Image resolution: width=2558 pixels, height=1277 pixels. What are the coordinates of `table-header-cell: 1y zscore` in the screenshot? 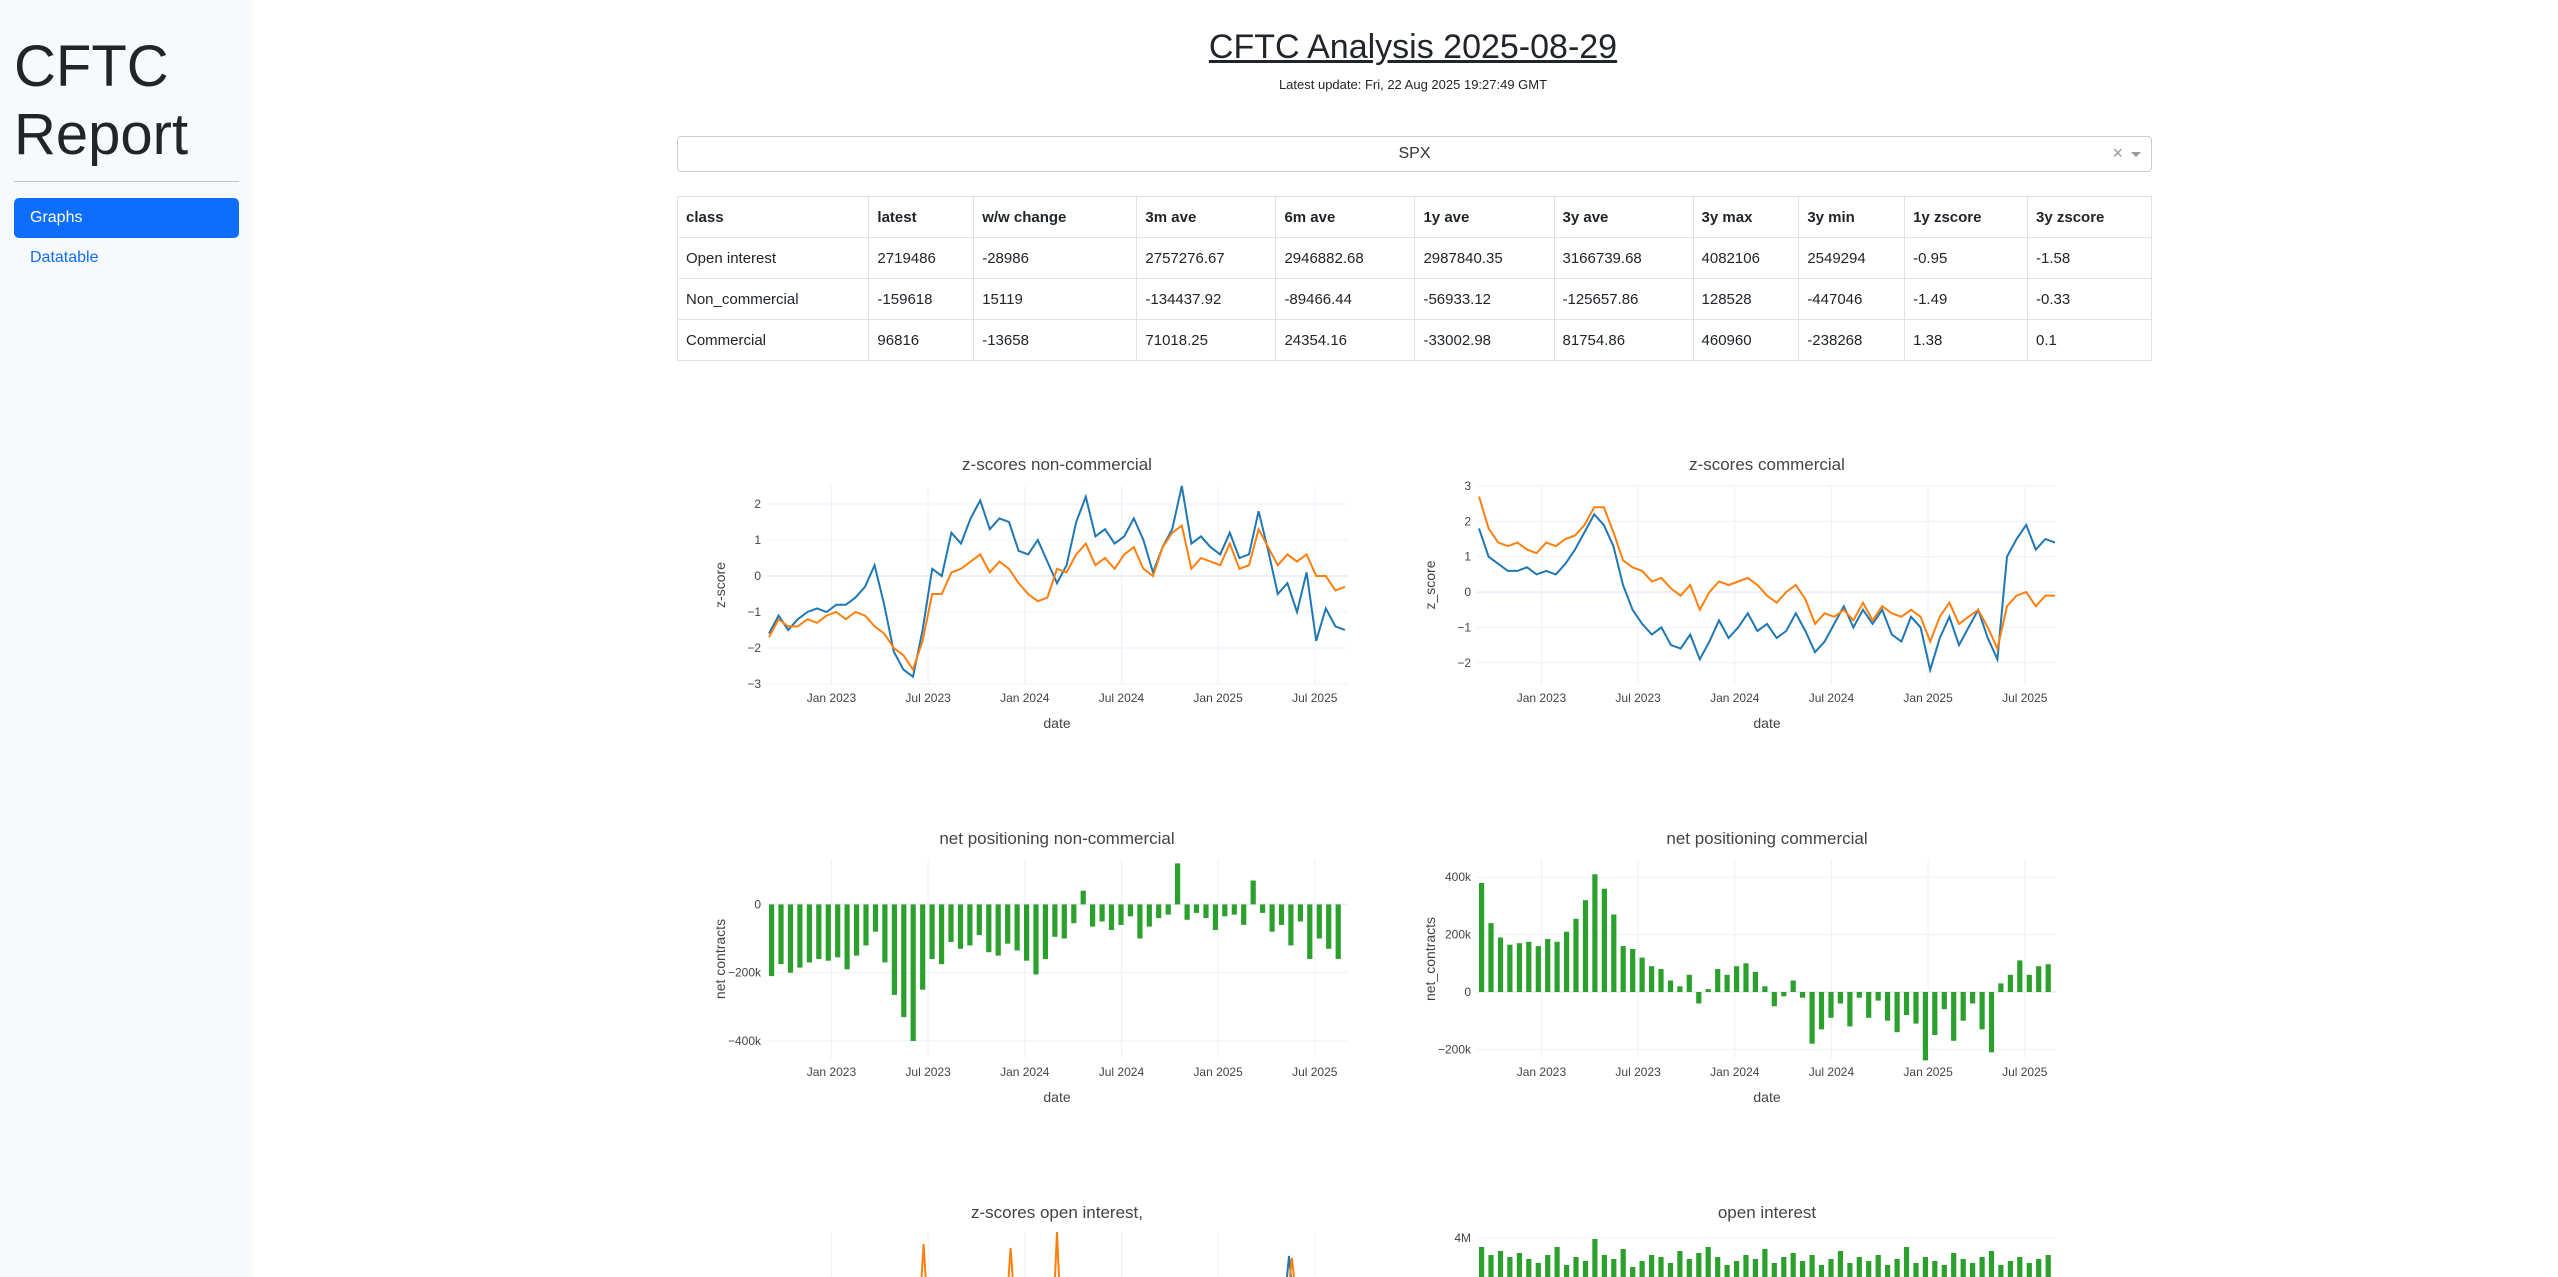 It's located at (1966, 217).